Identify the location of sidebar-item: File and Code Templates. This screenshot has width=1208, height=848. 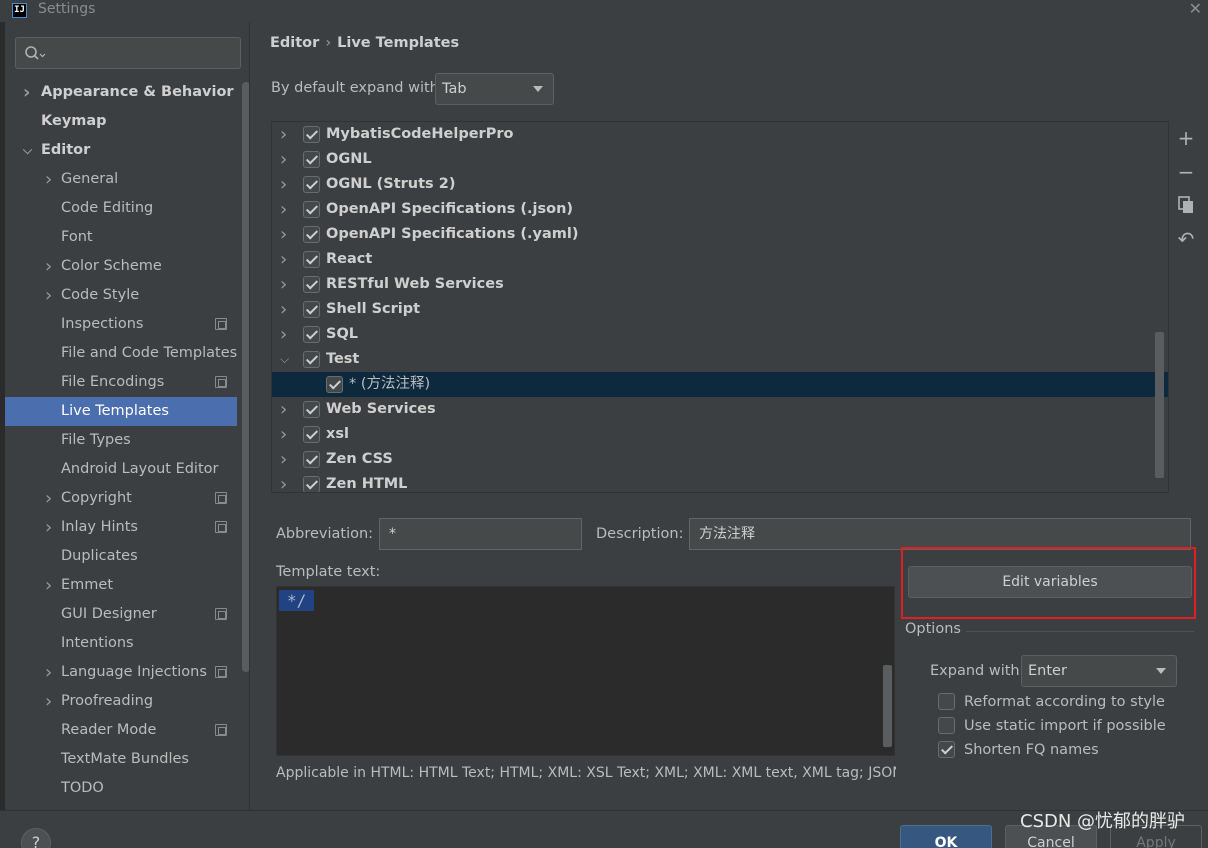
(121, 353).